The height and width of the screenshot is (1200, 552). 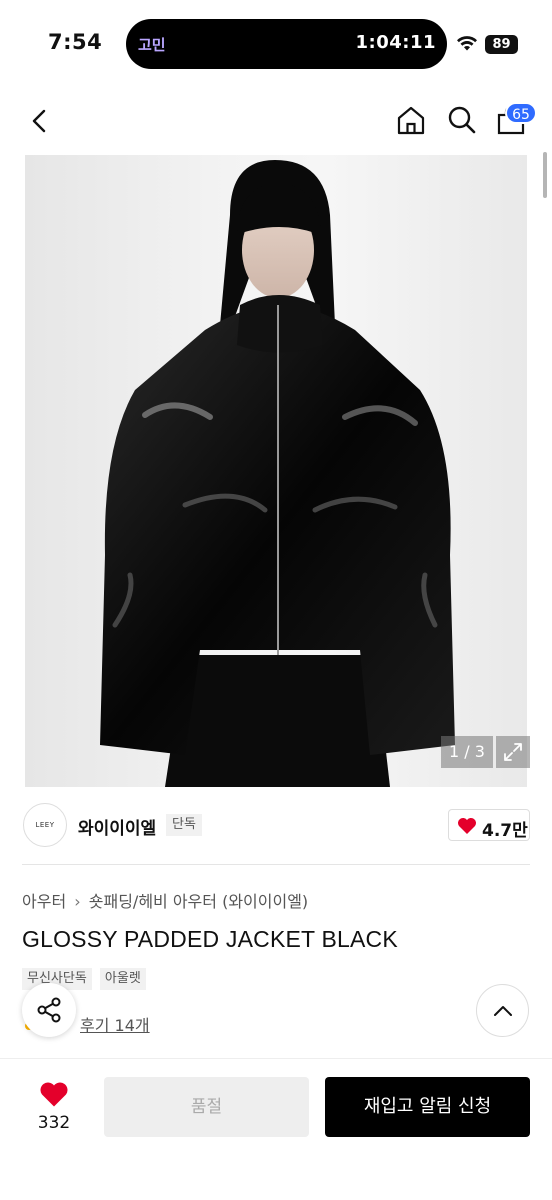 I want to click on brand-row: LEEY 와이이이엘 단독 4.7만, so click(x=276, y=830).